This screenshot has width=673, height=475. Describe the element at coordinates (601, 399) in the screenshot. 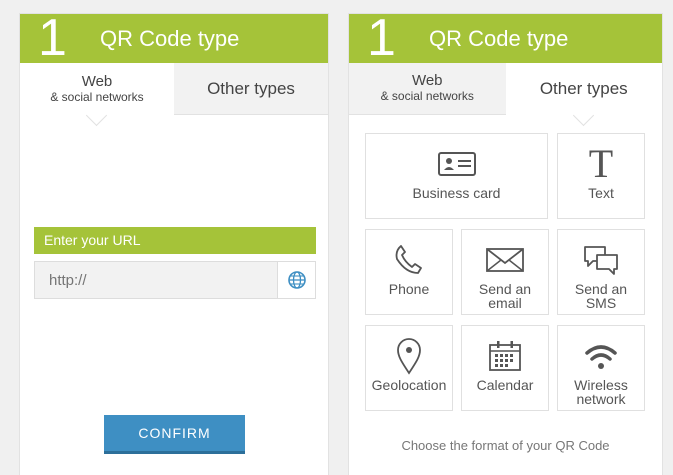

I see `tile-sublabel: network` at that location.